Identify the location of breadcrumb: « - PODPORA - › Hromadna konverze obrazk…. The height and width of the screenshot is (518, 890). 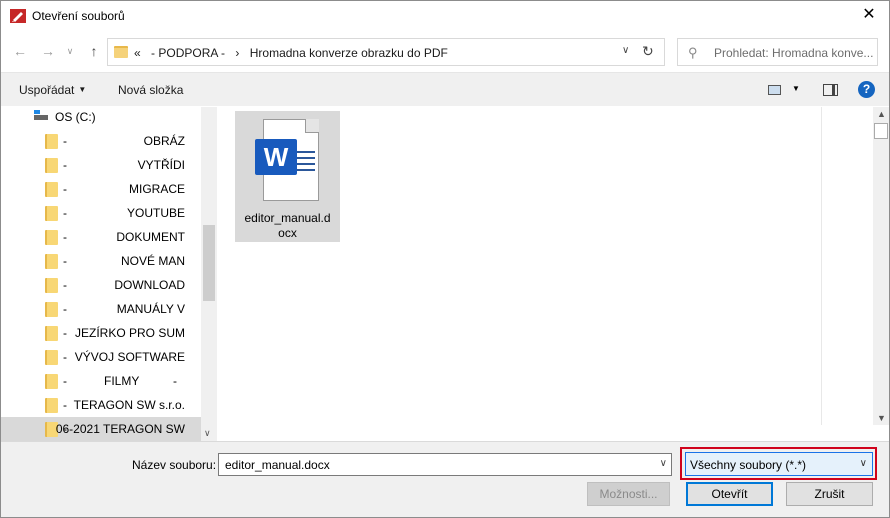
(294, 53).